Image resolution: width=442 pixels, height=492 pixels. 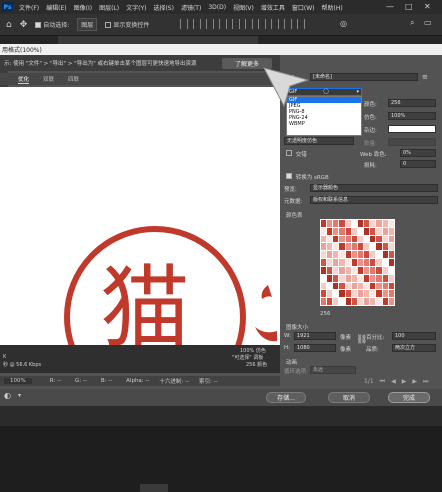 I want to click on auto-select-dropdown: 图层, so click(x=87, y=24).